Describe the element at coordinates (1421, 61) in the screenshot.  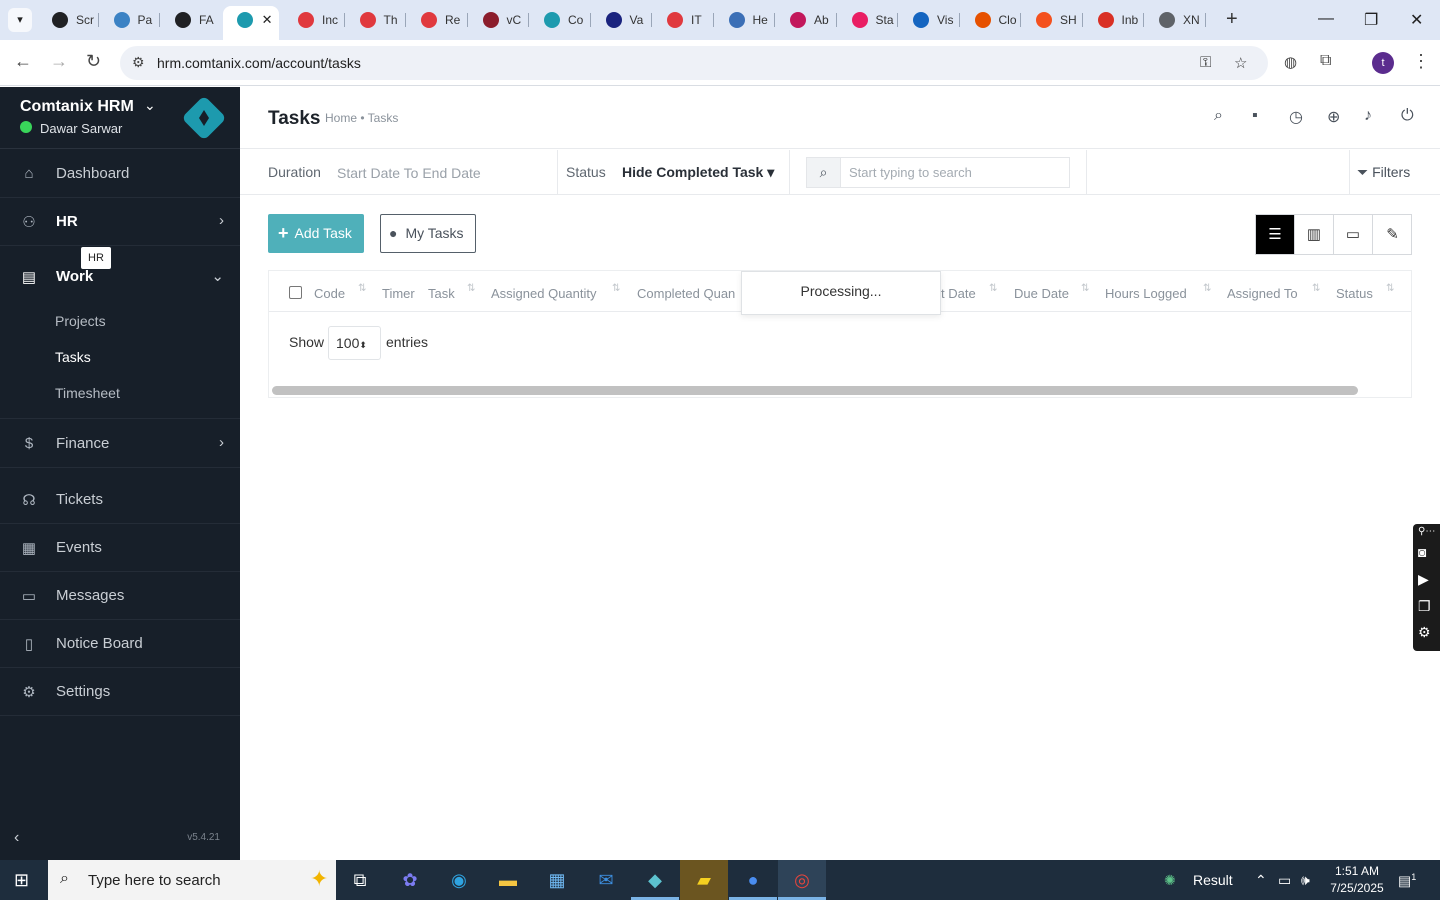
I see `browser-menu-icon: ⋮` at that location.